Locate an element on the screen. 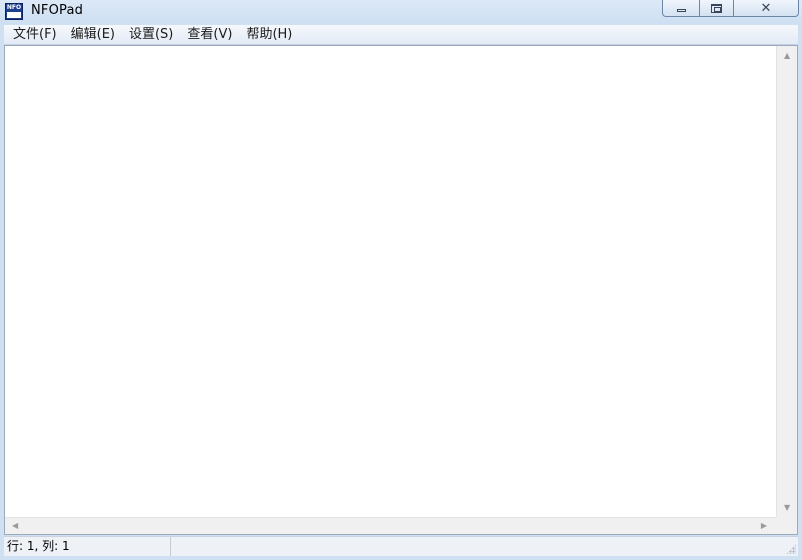 The height and width of the screenshot is (560, 802). maximize-button is located at coordinates (716, 8).